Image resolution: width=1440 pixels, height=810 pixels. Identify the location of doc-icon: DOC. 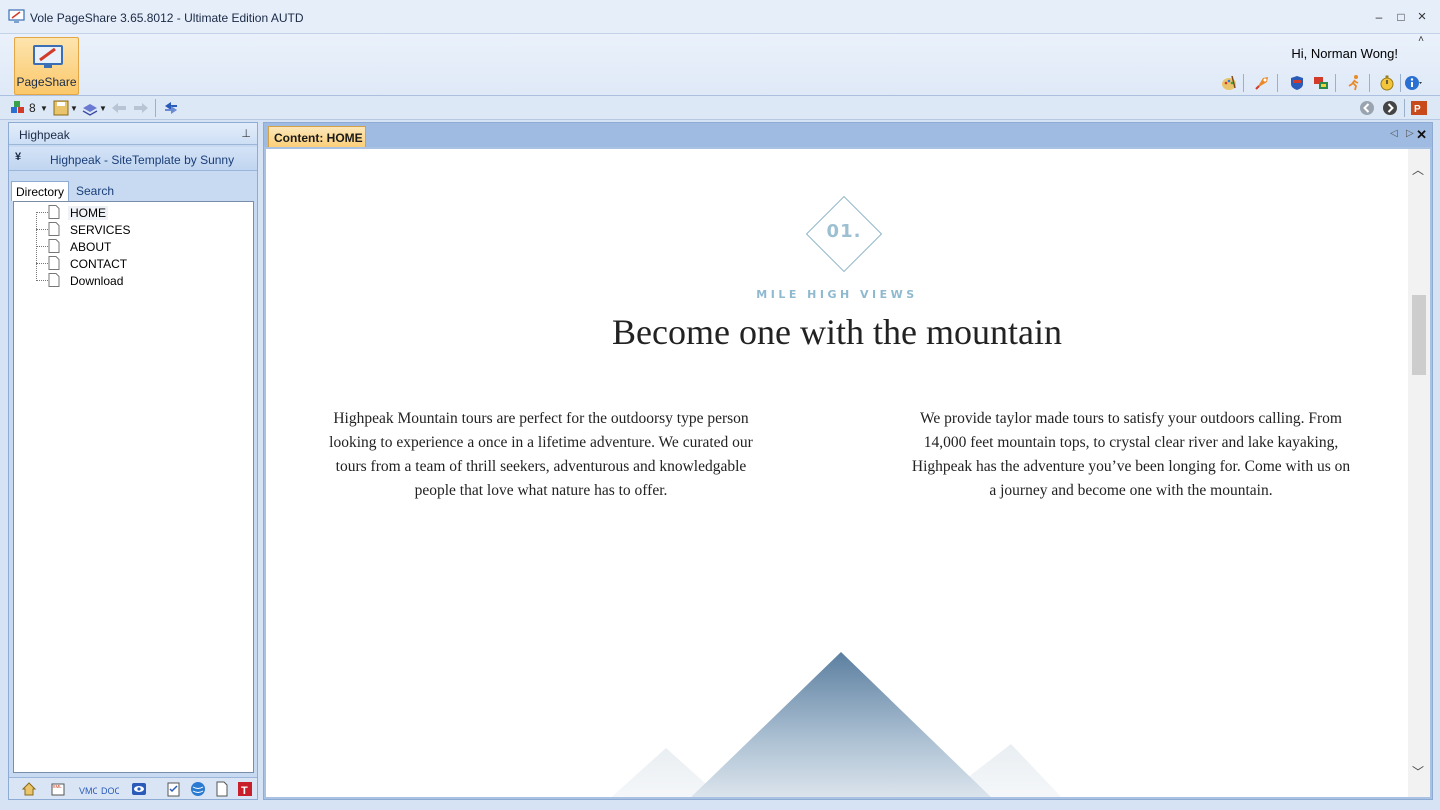
(110, 789).